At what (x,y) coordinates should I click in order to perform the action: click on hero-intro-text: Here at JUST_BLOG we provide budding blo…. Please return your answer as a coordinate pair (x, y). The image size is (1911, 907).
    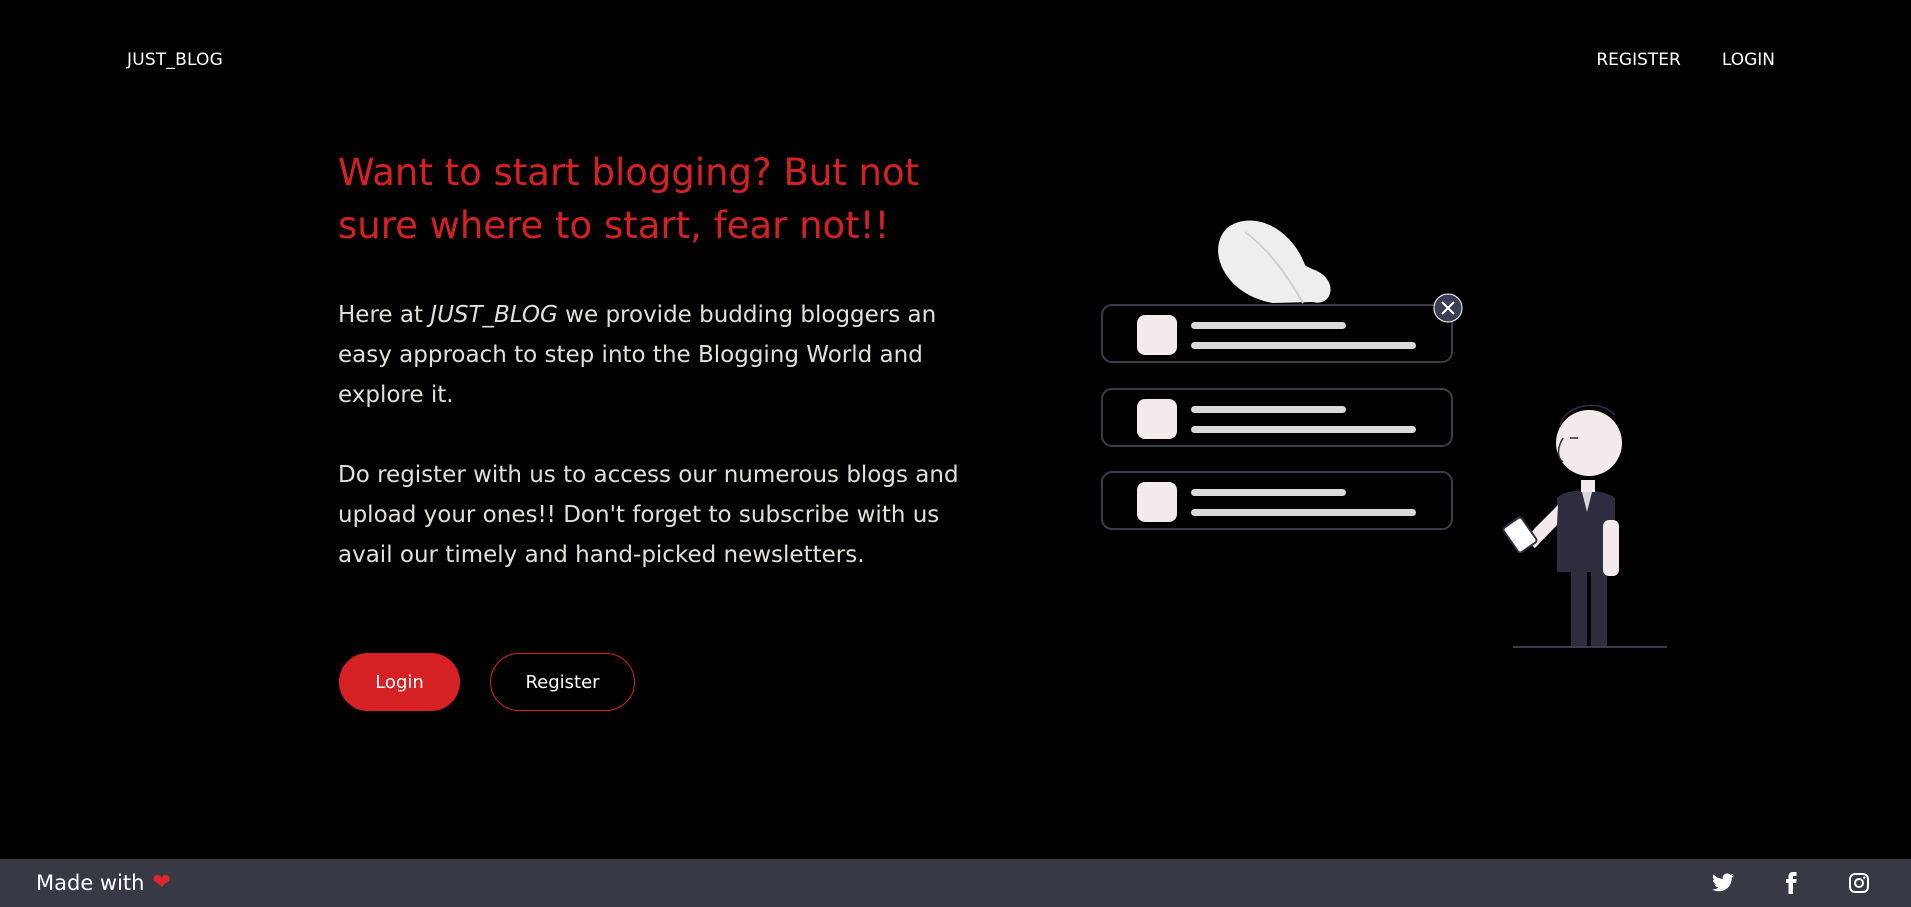
    Looking at the image, I should click on (653, 355).